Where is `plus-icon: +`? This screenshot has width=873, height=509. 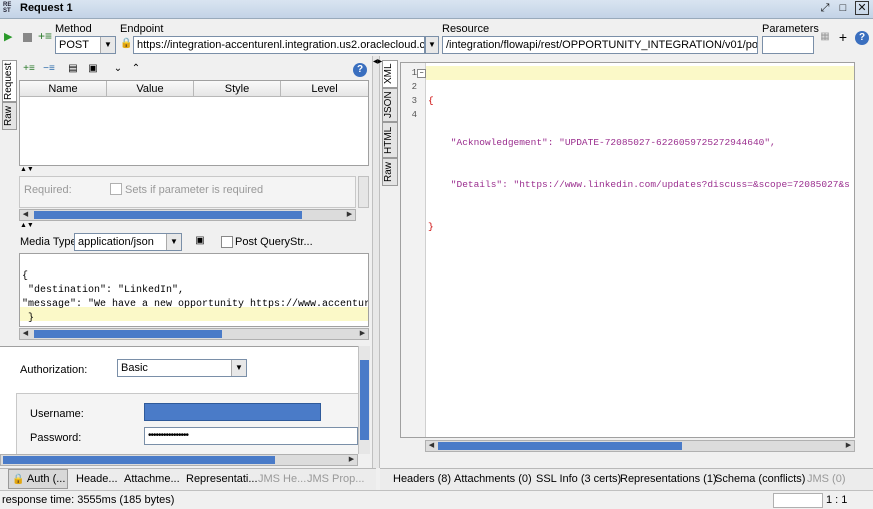
plus-icon: + is located at coordinates (843, 37).